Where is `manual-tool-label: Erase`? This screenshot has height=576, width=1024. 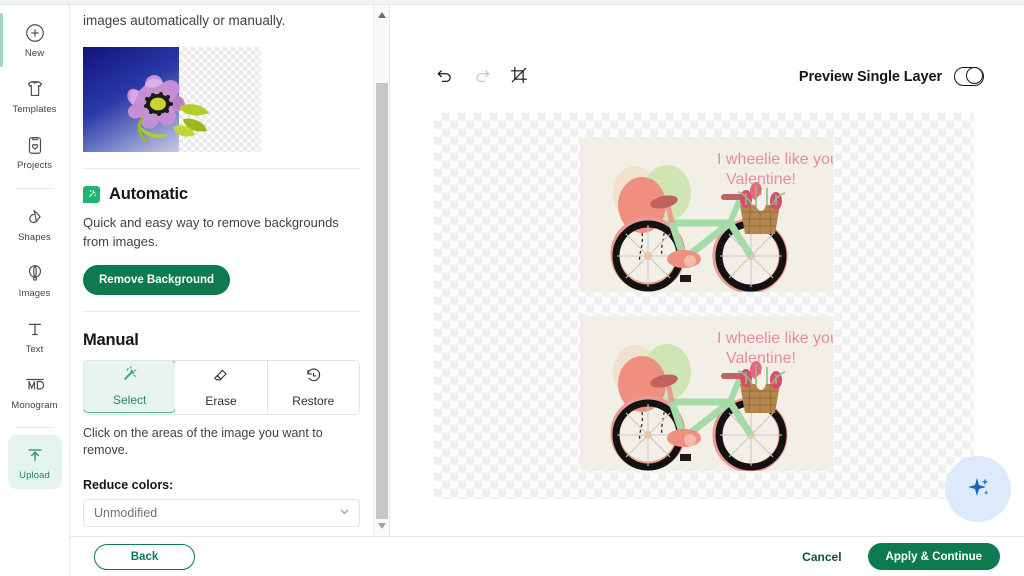
manual-tool-label: Erase is located at coordinates (221, 401).